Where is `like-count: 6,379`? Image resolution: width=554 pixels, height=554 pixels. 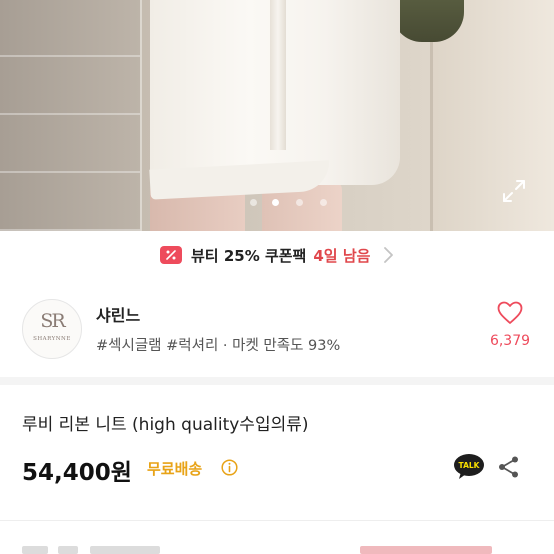
like-count: 6,379 is located at coordinates (510, 341).